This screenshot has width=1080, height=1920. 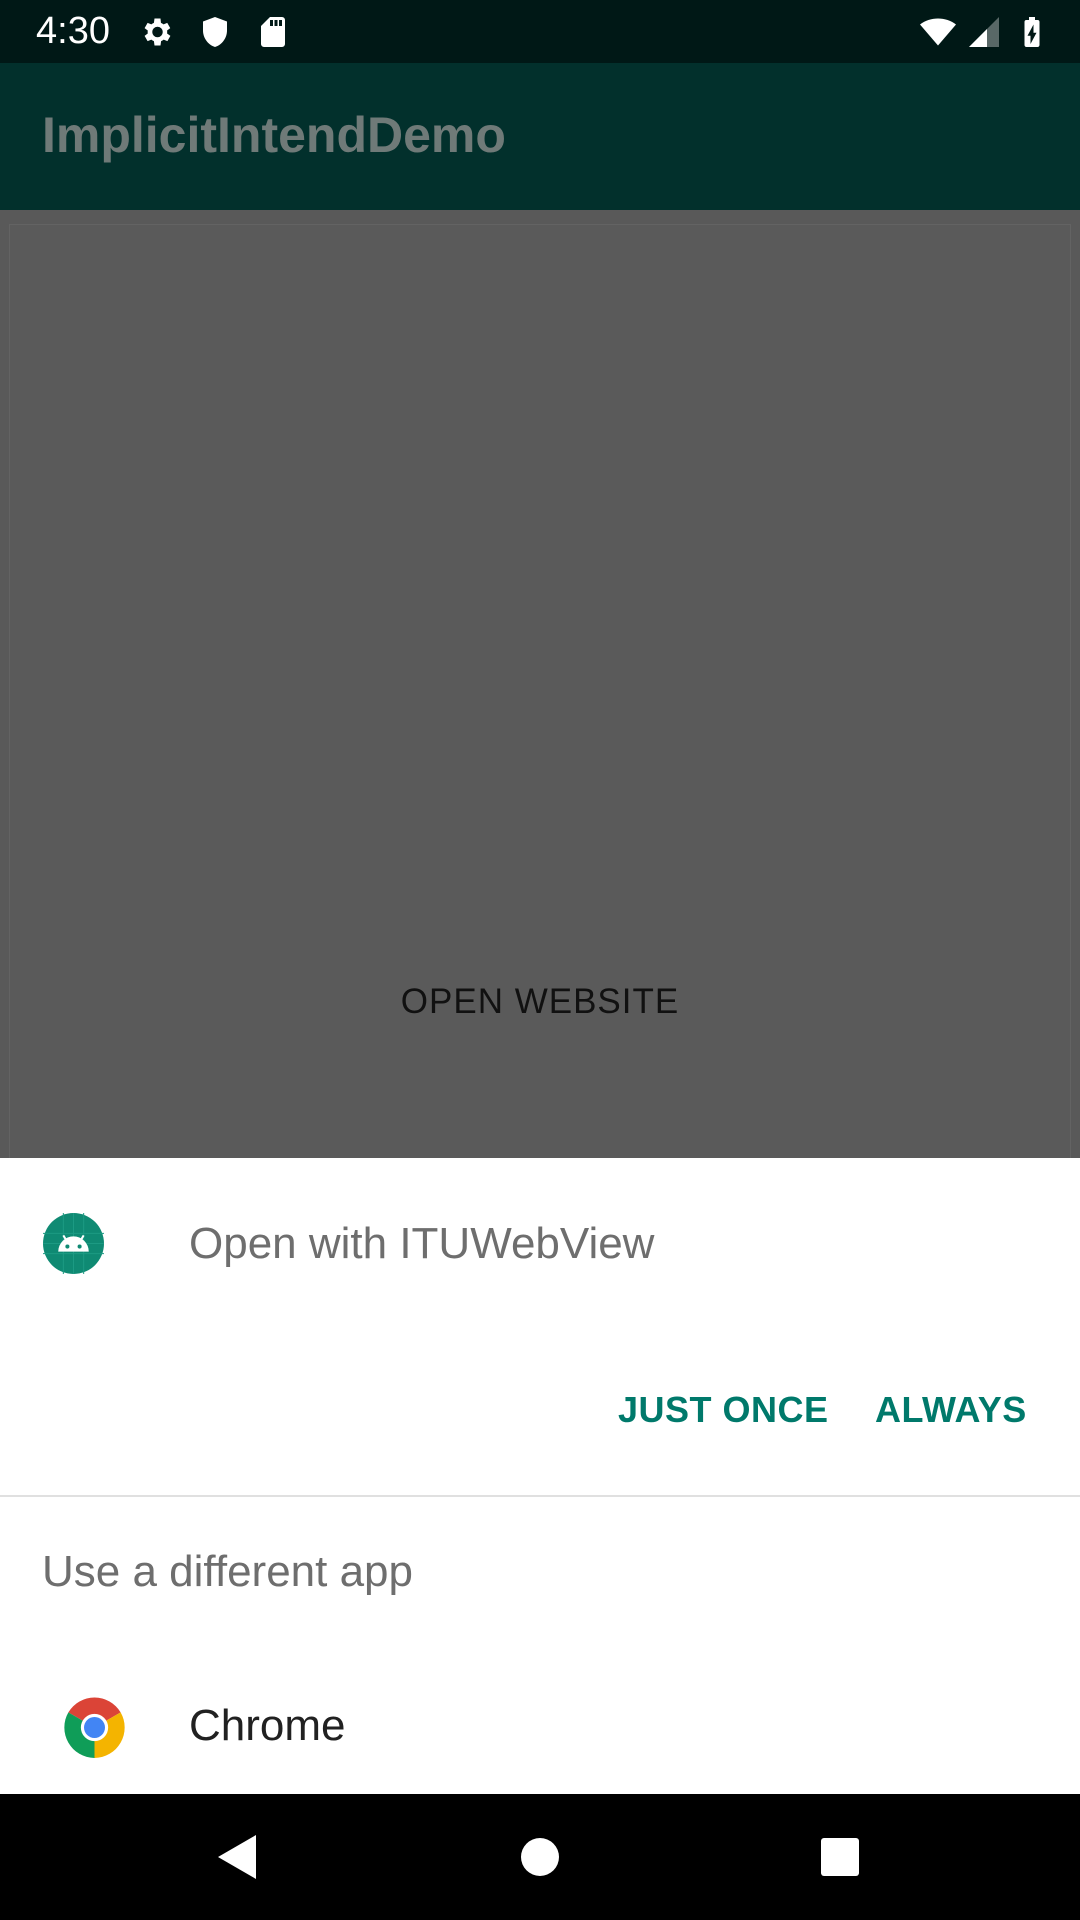 I want to click on just-once-button: JUST ONCE, so click(x=723, y=1410).